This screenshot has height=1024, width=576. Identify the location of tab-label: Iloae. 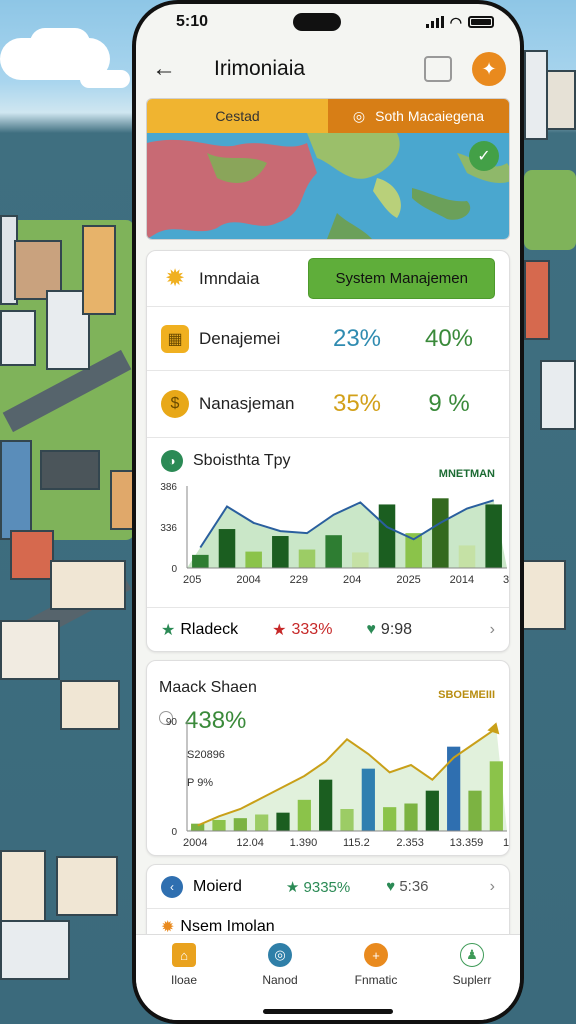
(184, 980).